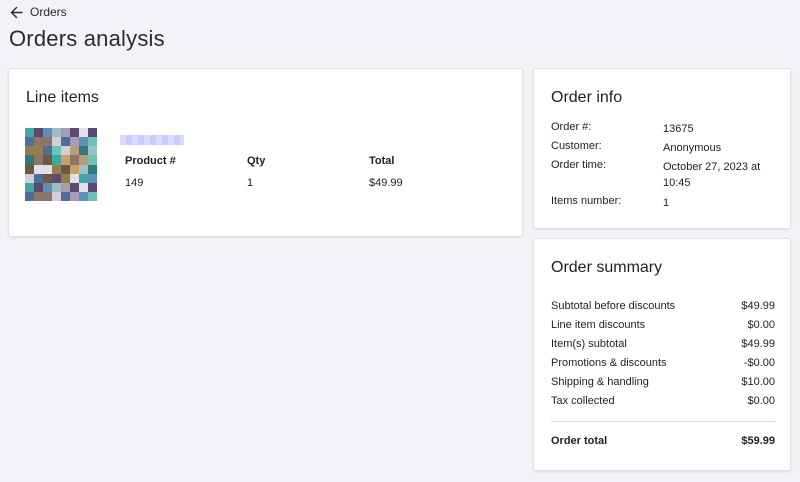  I want to click on column-header-total: Total, so click(382, 161).